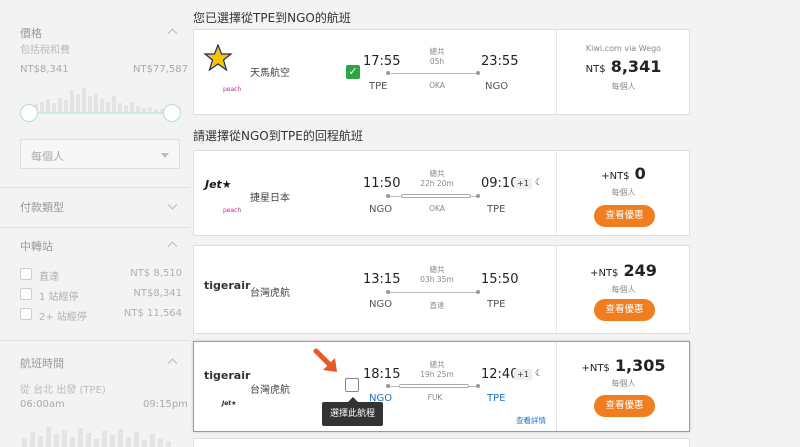 This screenshot has height=447, width=800. What do you see at coordinates (437, 61) in the screenshot?
I see `duration-value: 05h` at bounding box center [437, 61].